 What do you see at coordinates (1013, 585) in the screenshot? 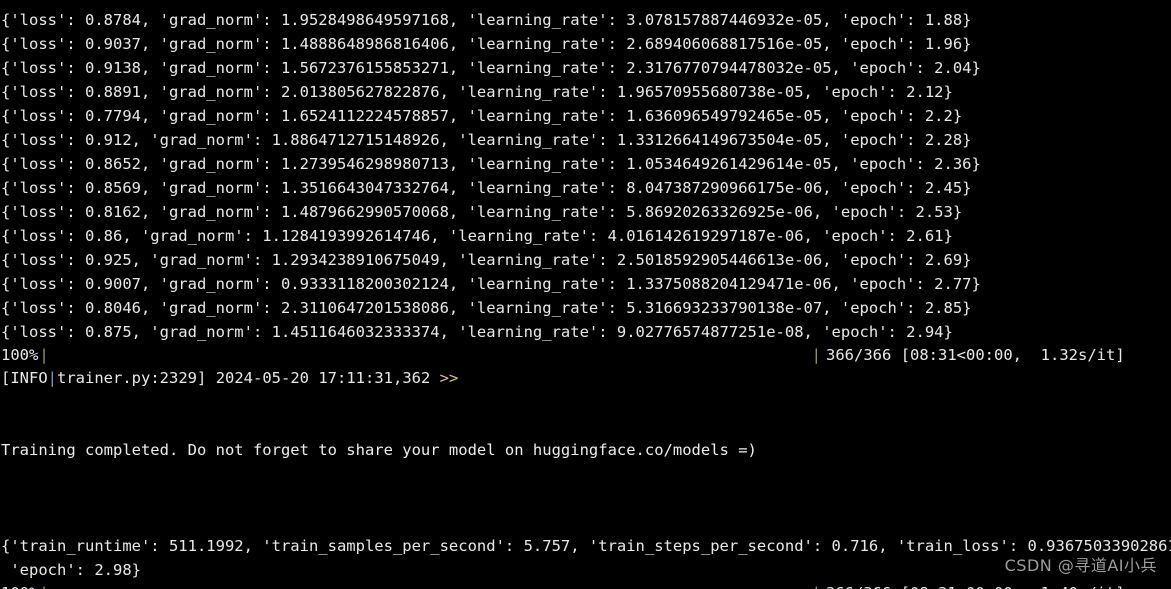
I see `progress-timing: [08:31<00:00, 1.40s/it]` at bounding box center [1013, 585].